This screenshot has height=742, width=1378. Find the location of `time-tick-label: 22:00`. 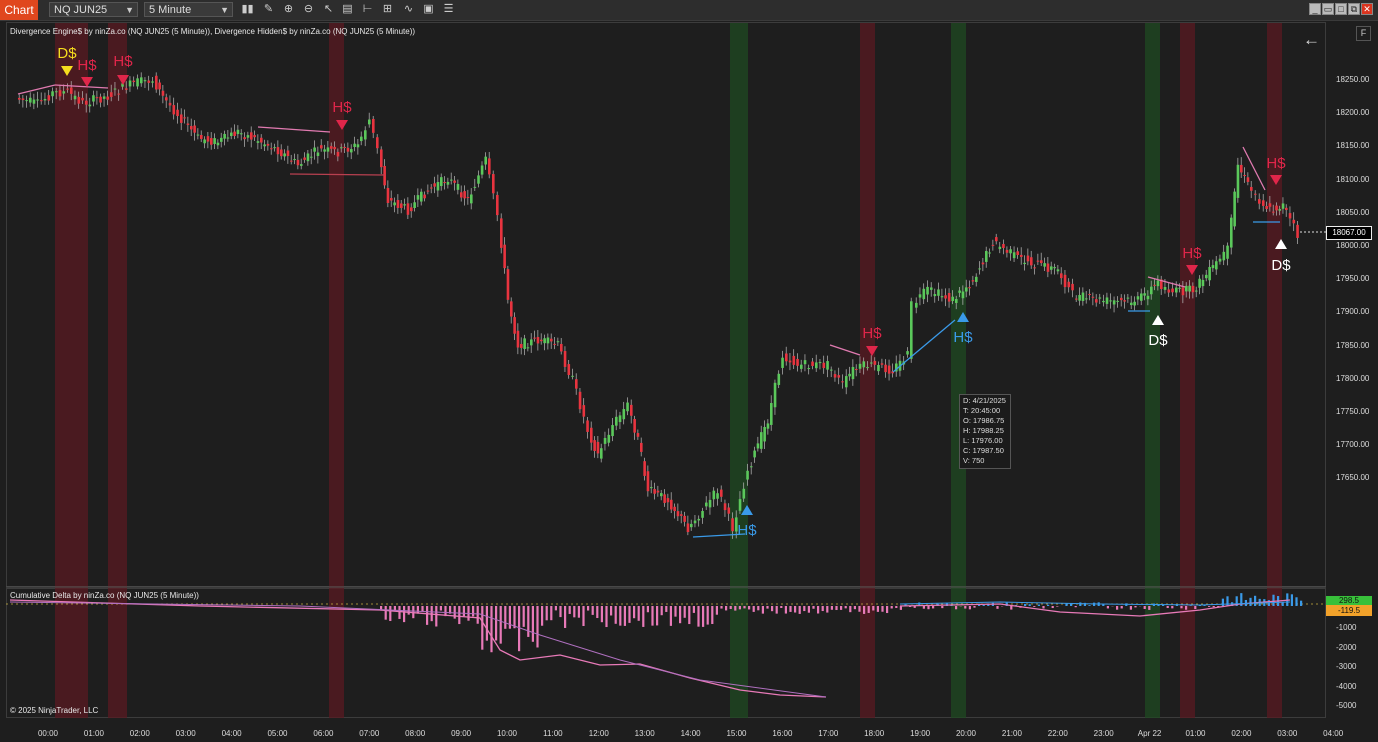

time-tick-label: 22:00 is located at coordinates (1057, 733).